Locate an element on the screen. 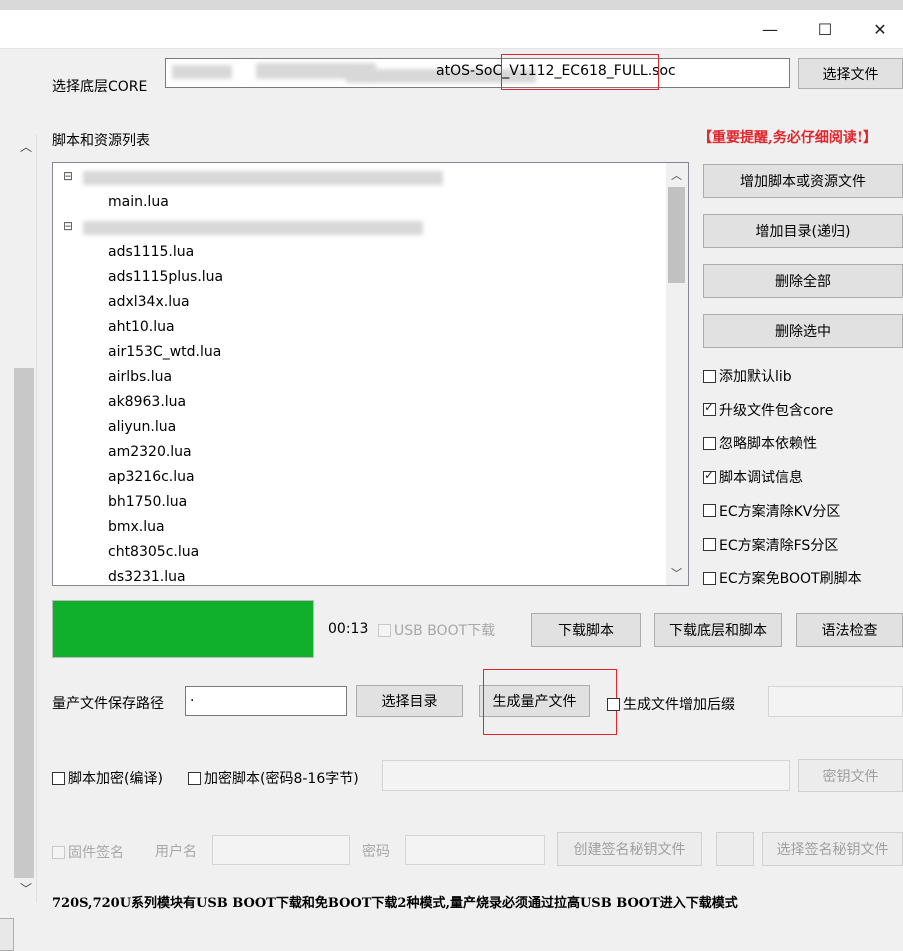  tree-file-item: air153C_wtd.lua is located at coordinates (164, 352).